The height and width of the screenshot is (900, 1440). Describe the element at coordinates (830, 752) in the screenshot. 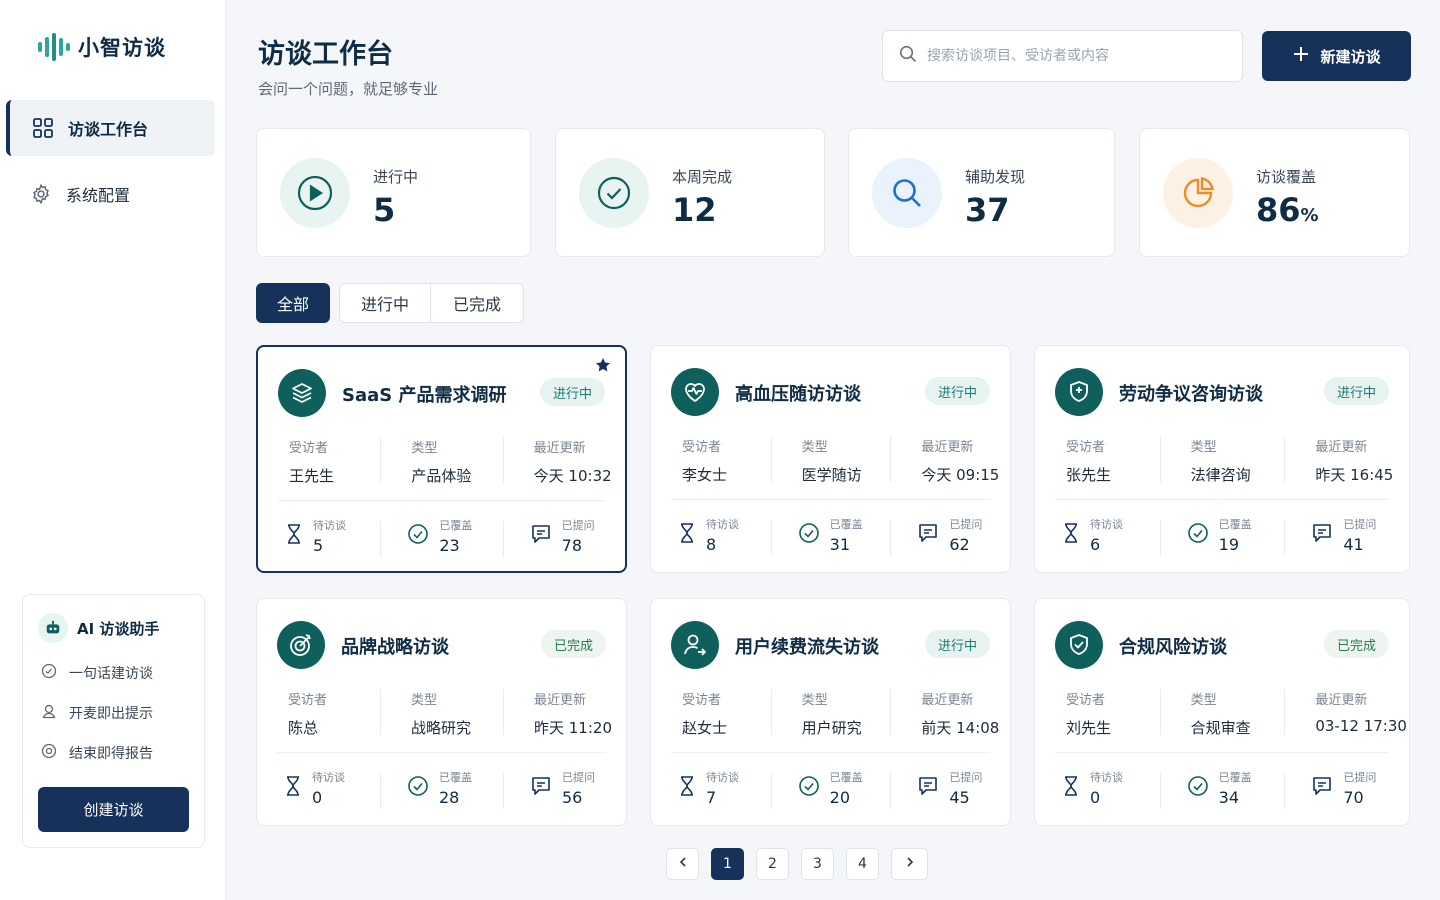

I see `card-divider` at that location.